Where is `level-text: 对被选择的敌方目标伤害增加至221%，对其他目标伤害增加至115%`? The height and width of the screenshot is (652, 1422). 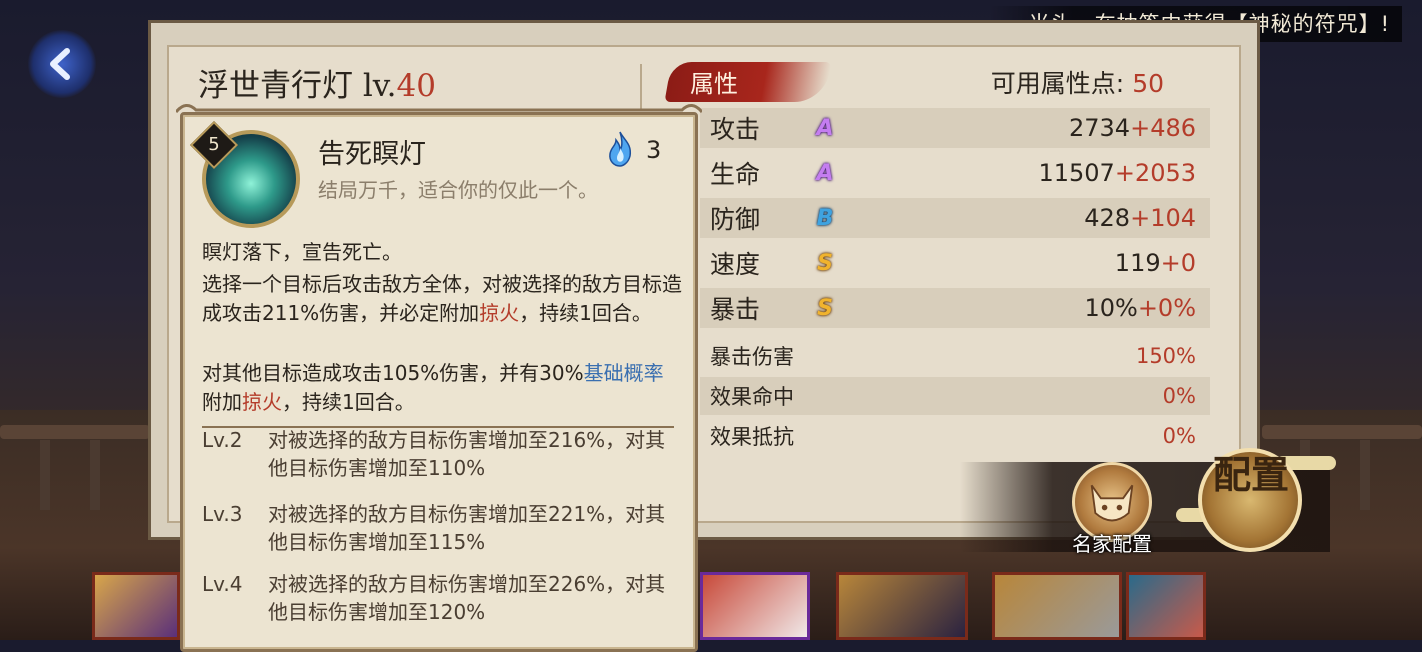
level-text: 对被选择的敌方目标伤害增加至221%，对其他目标伤害增加至115% is located at coordinates (467, 528).